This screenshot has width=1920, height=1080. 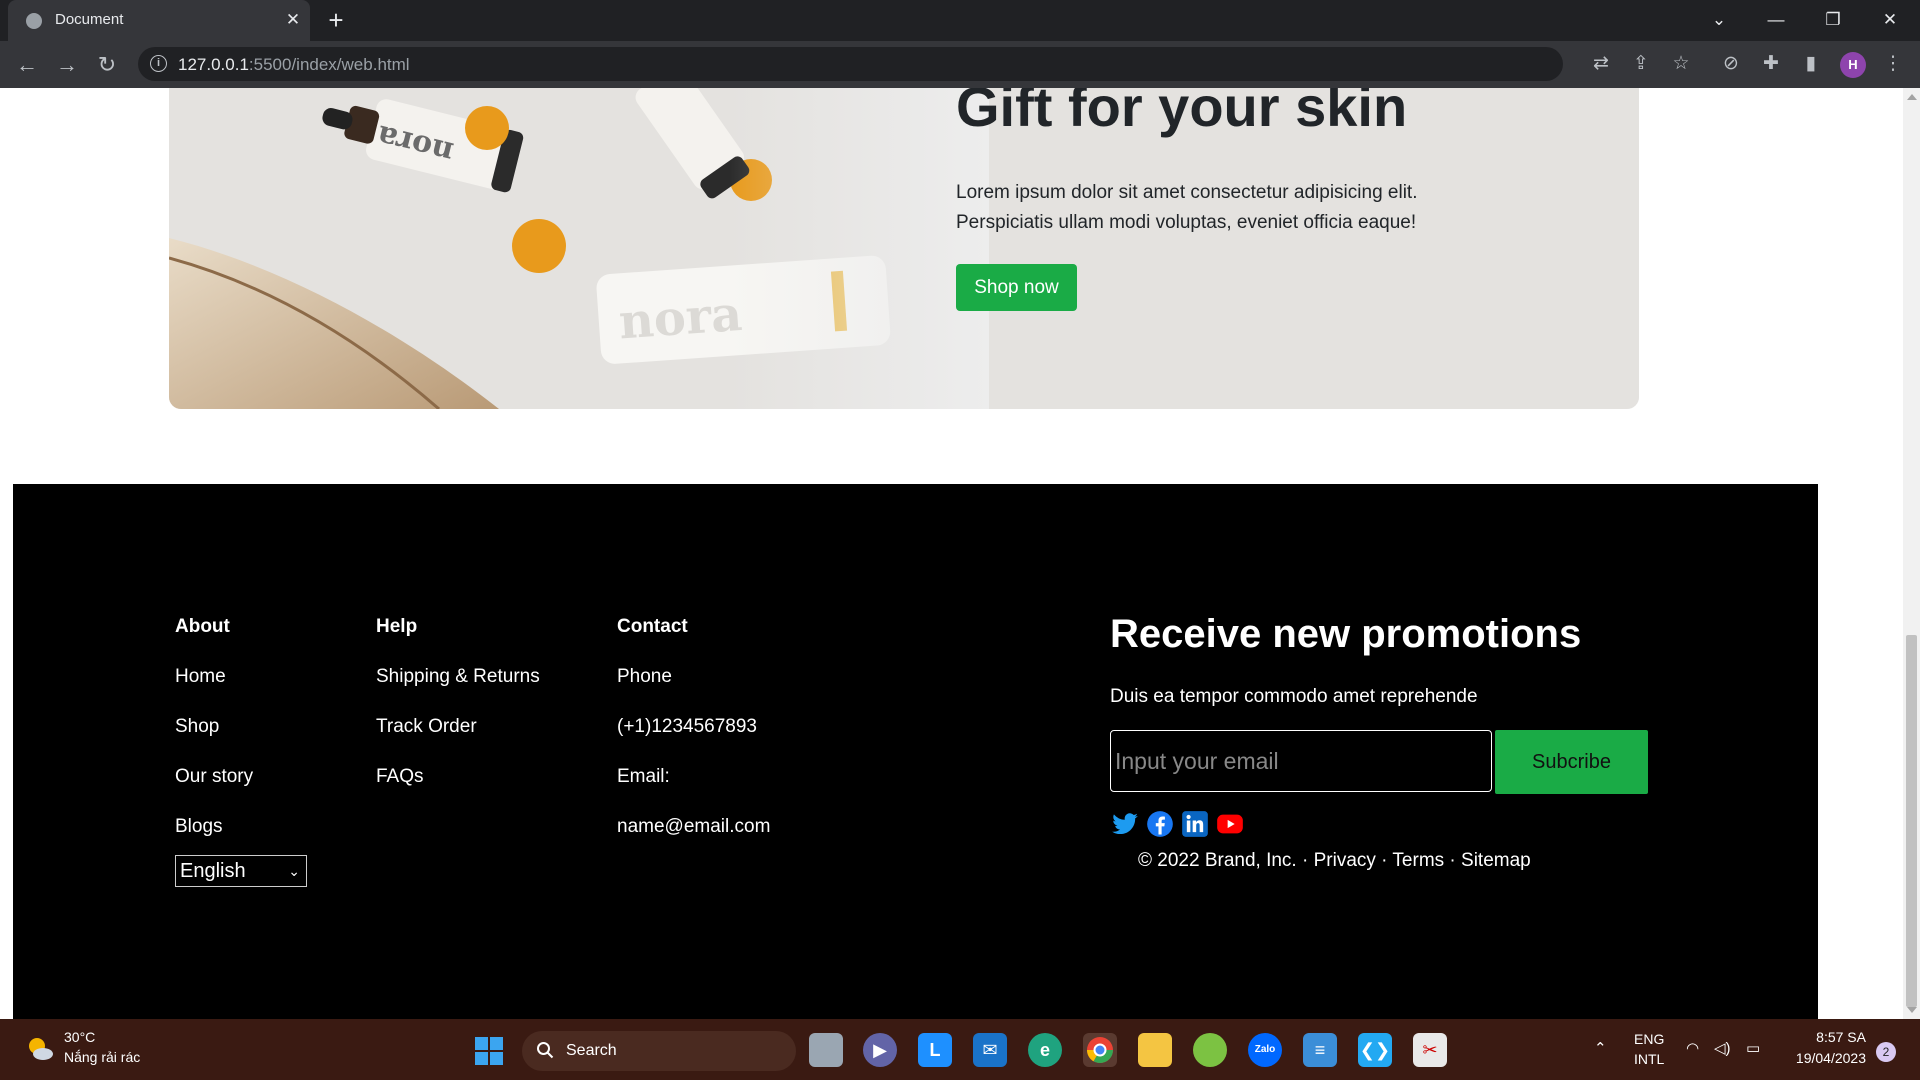 I want to click on teams-chat-icon: ▶, so click(x=880, y=1050).